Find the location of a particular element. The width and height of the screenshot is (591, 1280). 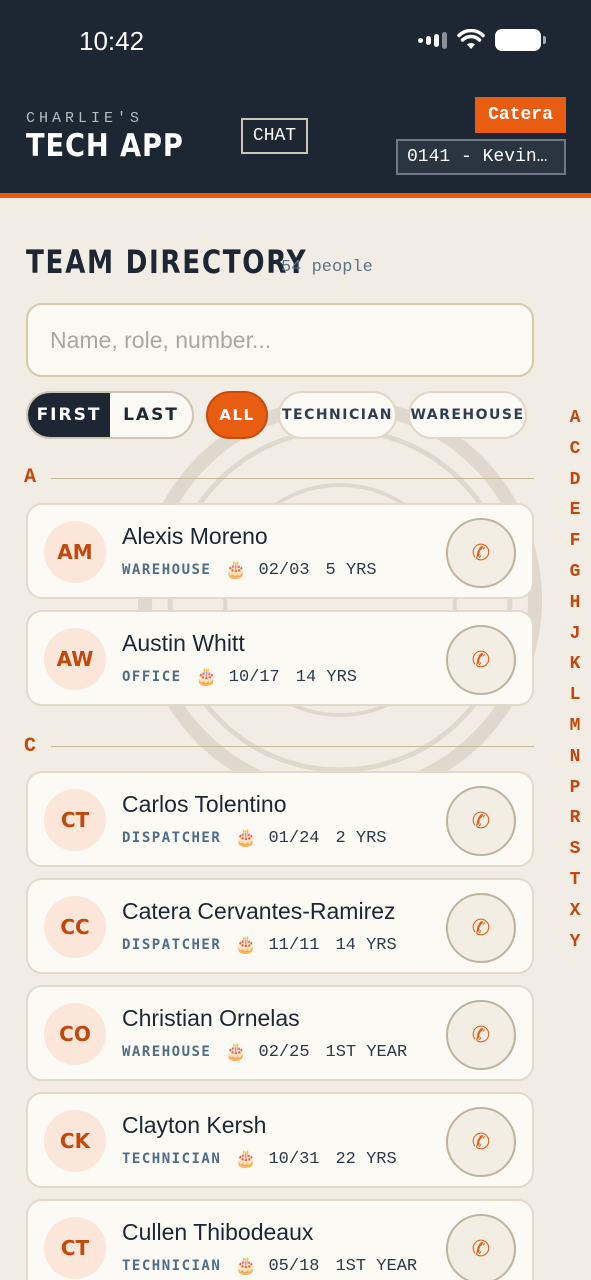

brand-title: TECH APP is located at coordinates (105, 146).